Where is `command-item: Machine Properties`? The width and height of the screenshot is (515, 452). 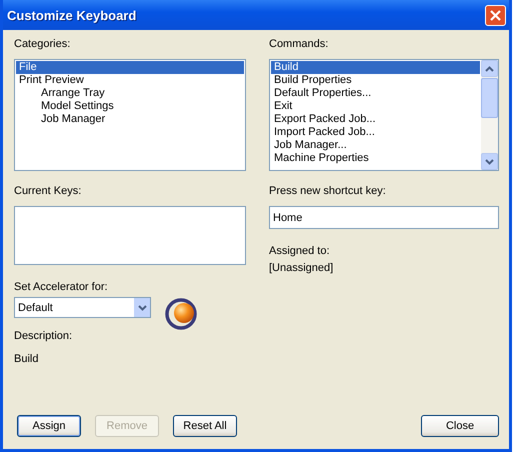
command-item: Machine Properties is located at coordinates (375, 158).